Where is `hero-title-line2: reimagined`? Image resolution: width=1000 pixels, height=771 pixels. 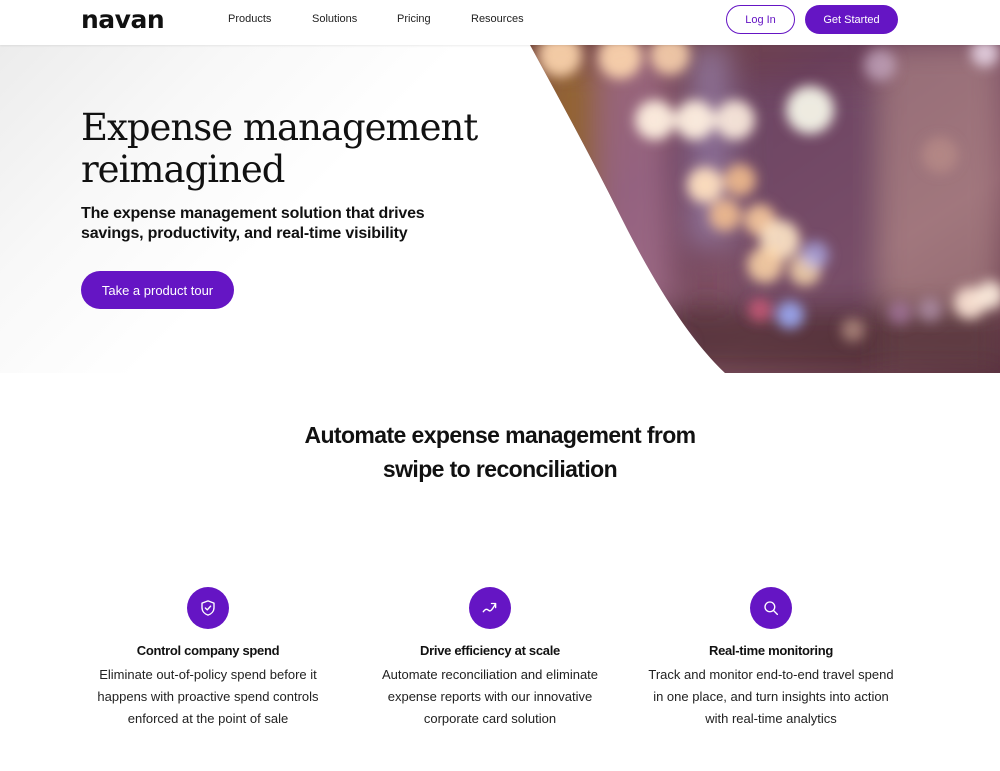
hero-title-line2: reimagined is located at coordinates (183, 169).